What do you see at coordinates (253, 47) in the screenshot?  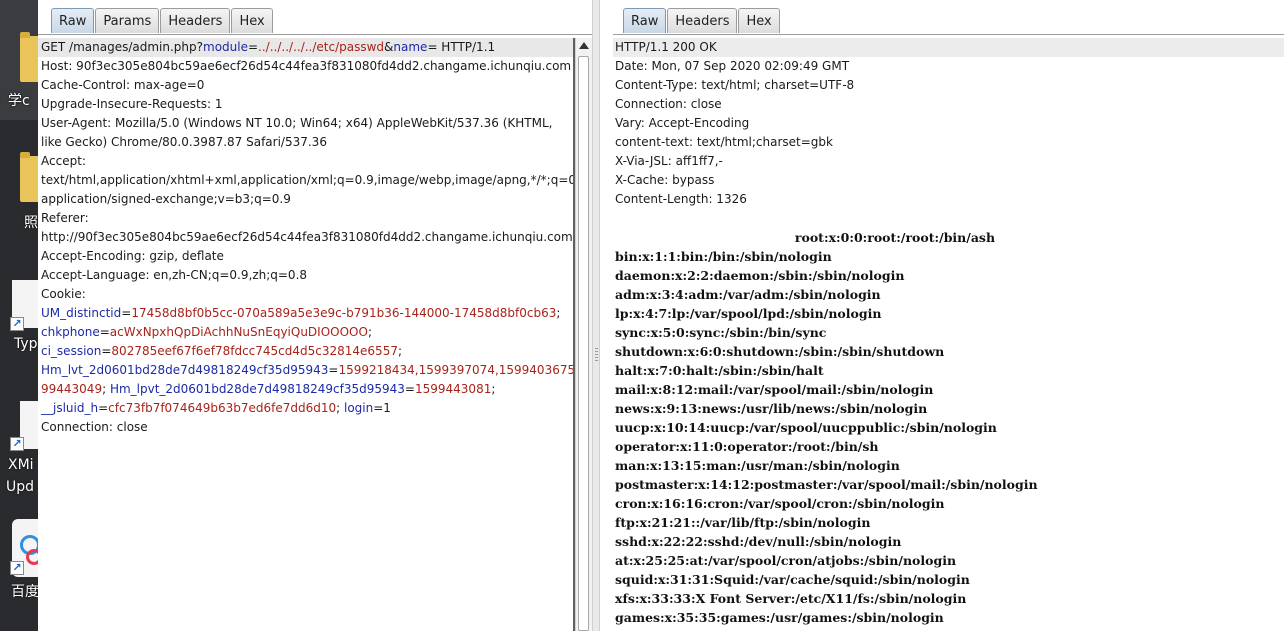 I see `param-eq: =` at bounding box center [253, 47].